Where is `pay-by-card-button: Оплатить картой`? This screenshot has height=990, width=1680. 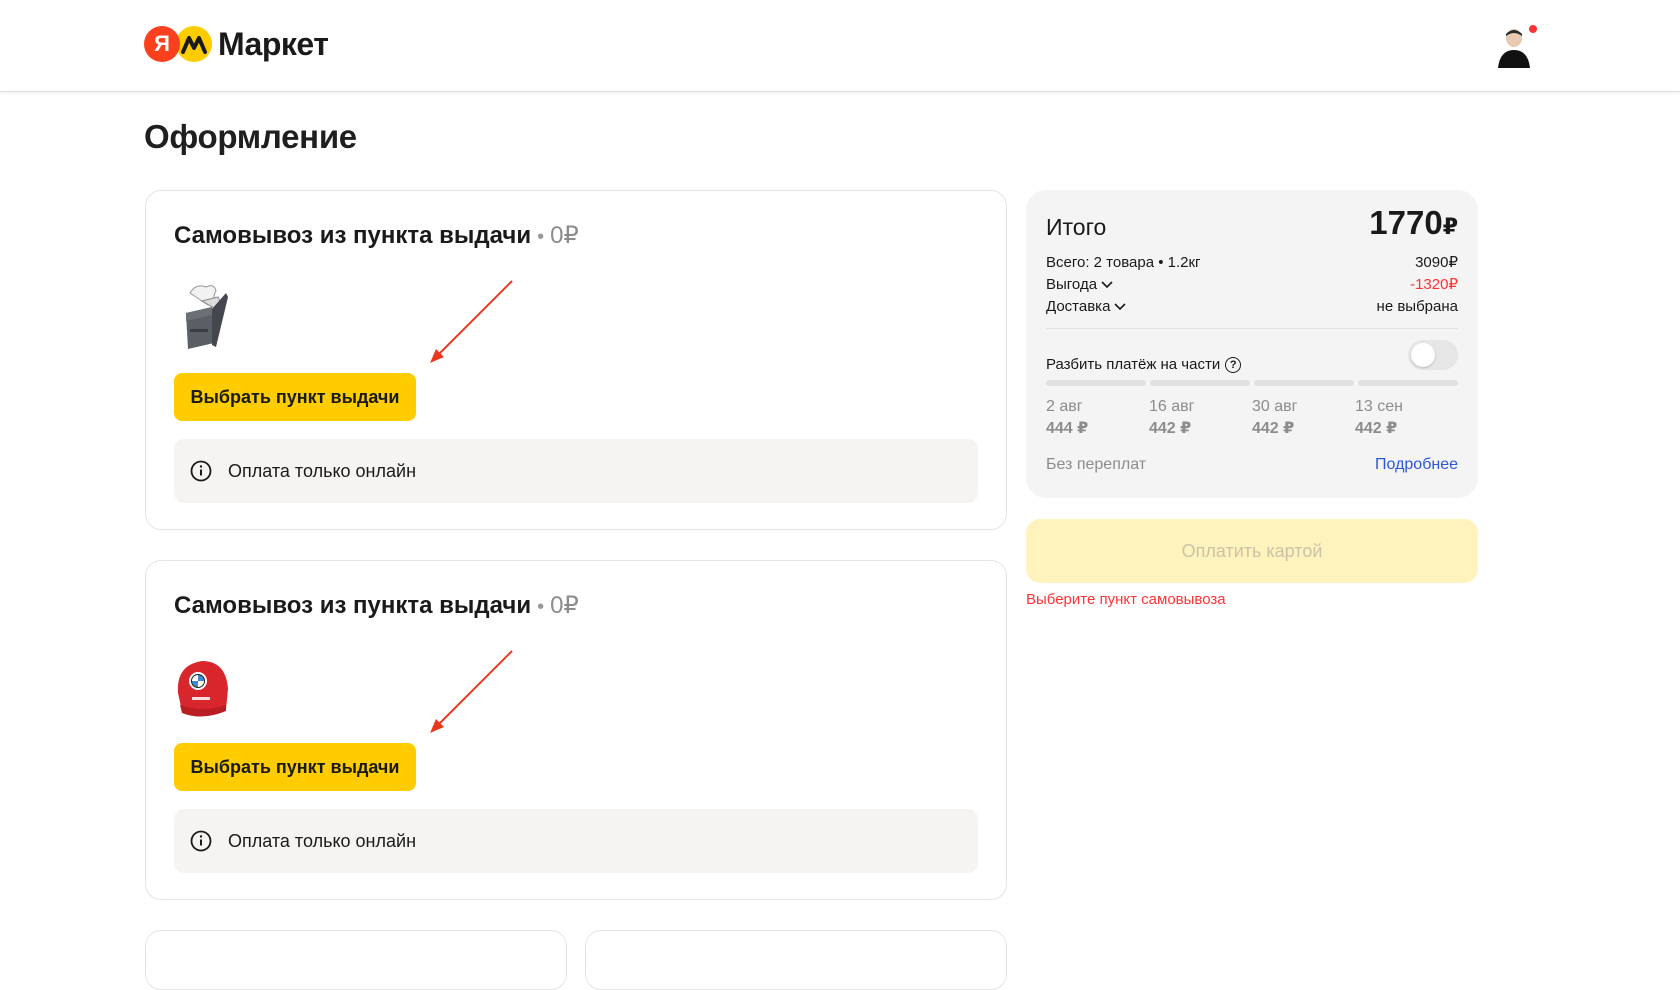 pay-by-card-button: Оплатить картой is located at coordinates (1252, 551).